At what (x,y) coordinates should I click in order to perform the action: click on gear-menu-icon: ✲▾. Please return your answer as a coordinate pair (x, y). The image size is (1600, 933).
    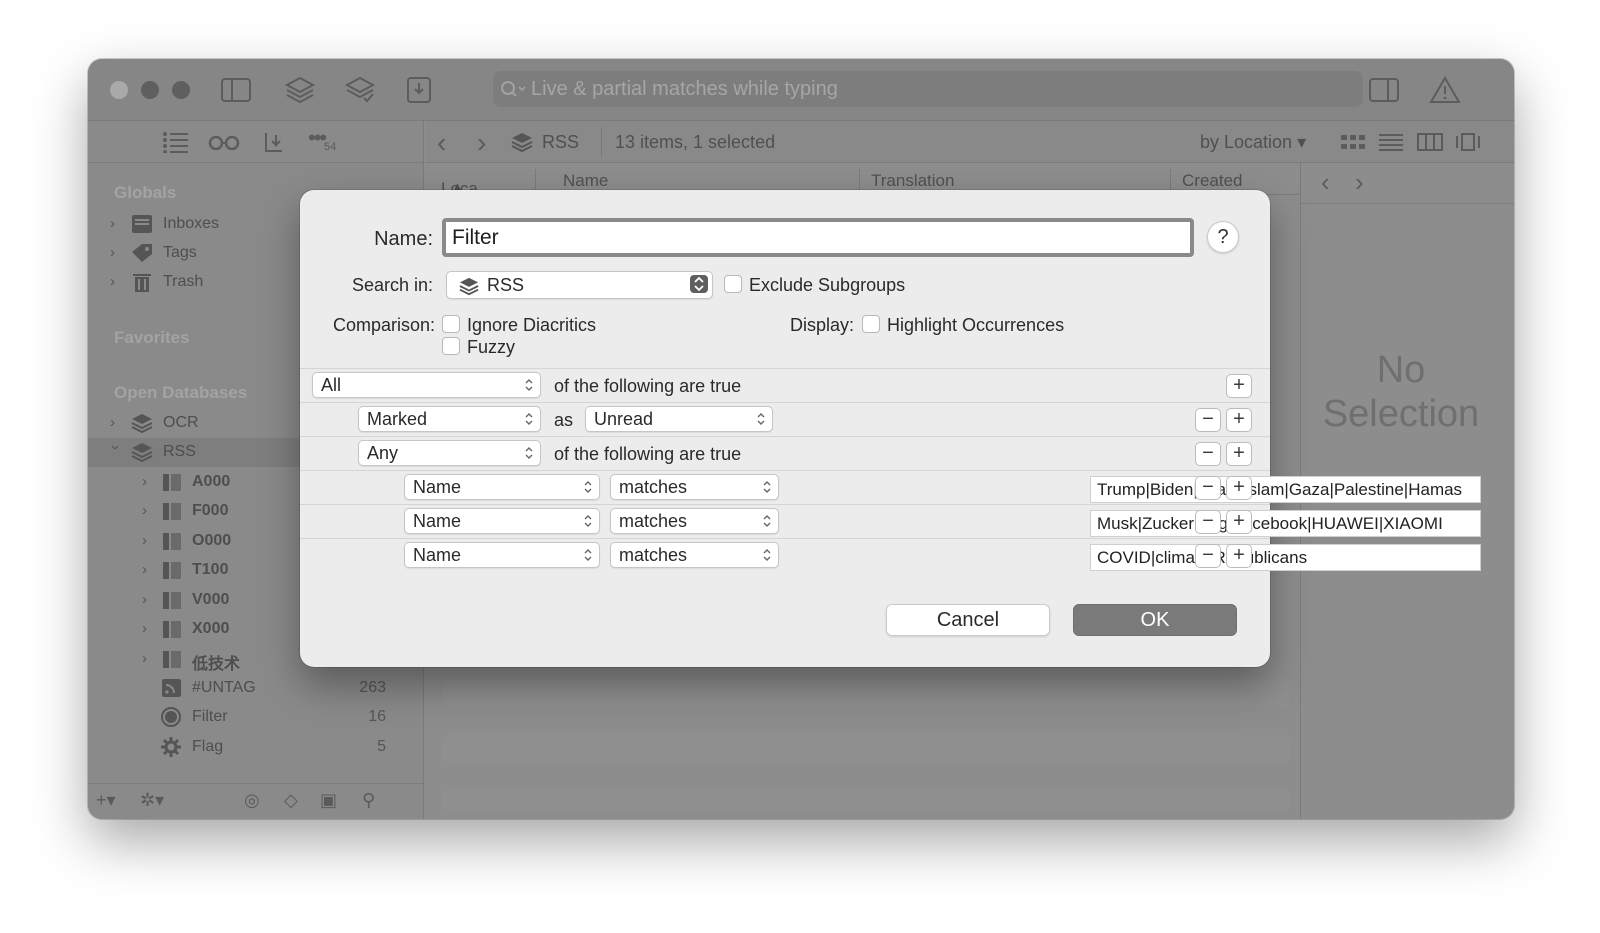
    Looking at the image, I should click on (152, 800).